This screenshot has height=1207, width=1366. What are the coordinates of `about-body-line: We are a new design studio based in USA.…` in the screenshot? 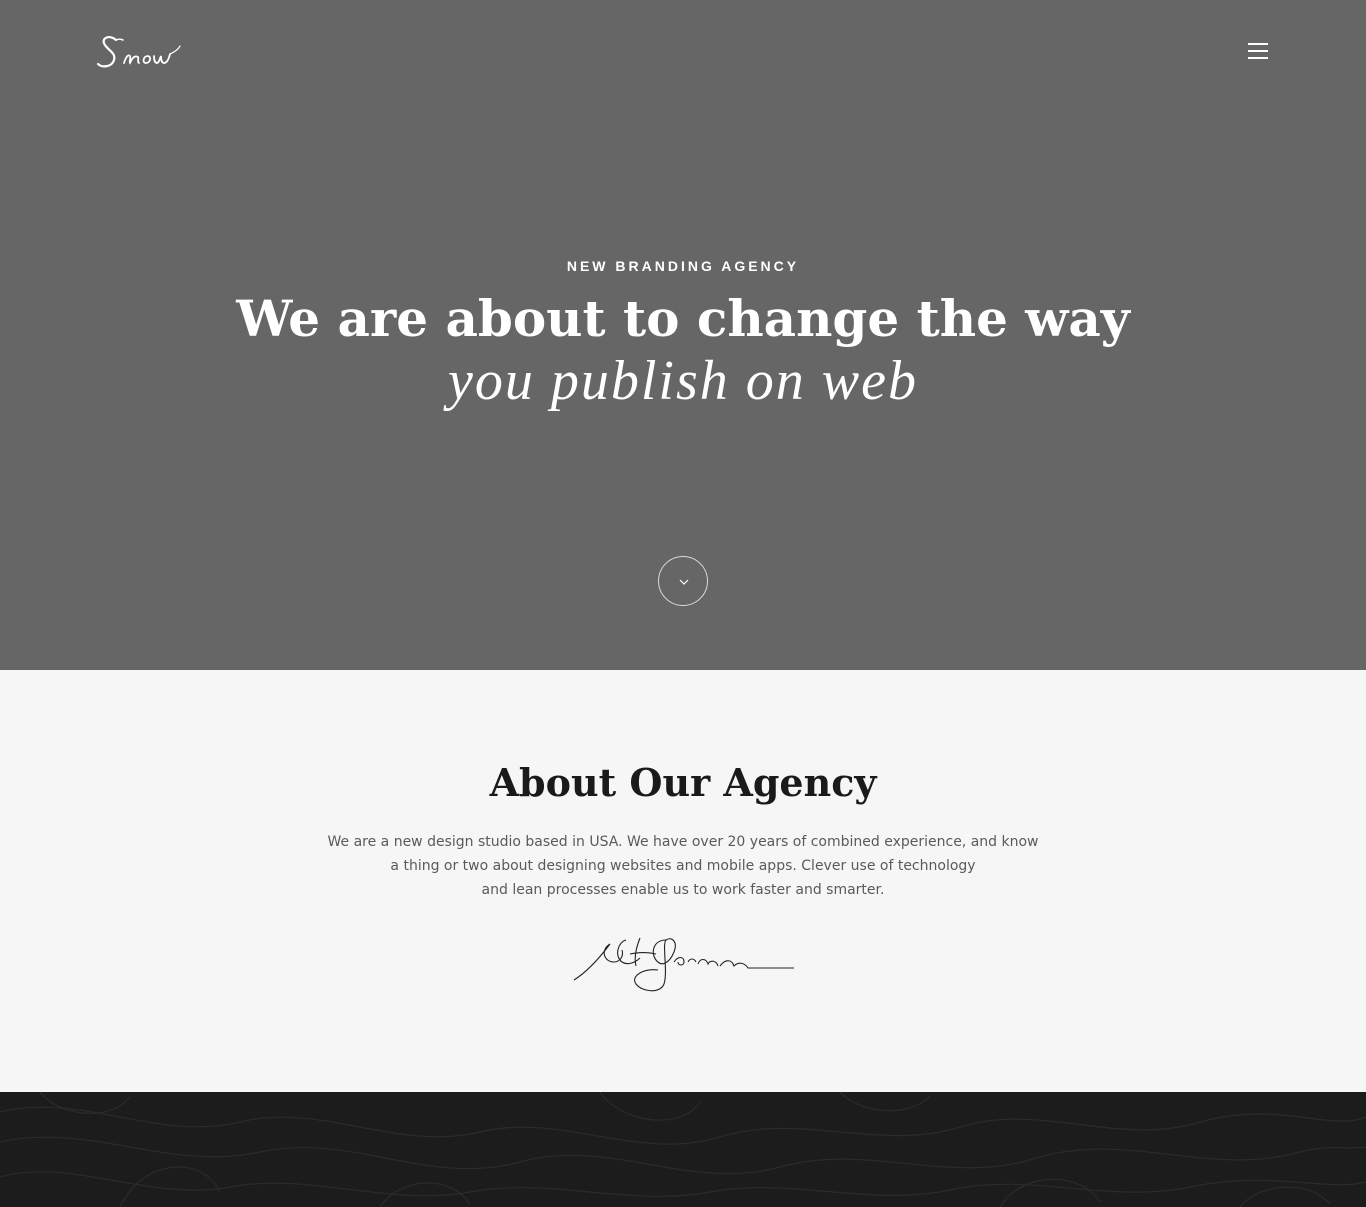 It's located at (683, 842).